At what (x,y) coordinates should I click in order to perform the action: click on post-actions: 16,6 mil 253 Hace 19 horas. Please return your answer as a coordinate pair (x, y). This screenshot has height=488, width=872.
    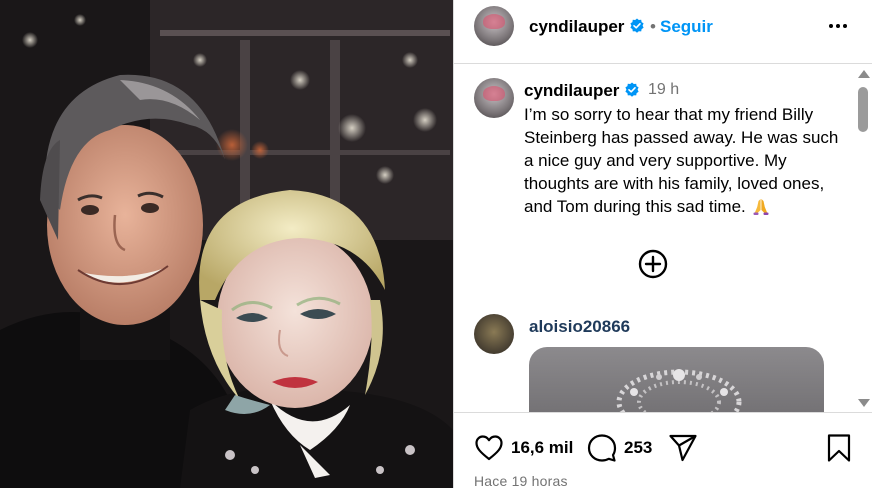
    Looking at the image, I should click on (663, 450).